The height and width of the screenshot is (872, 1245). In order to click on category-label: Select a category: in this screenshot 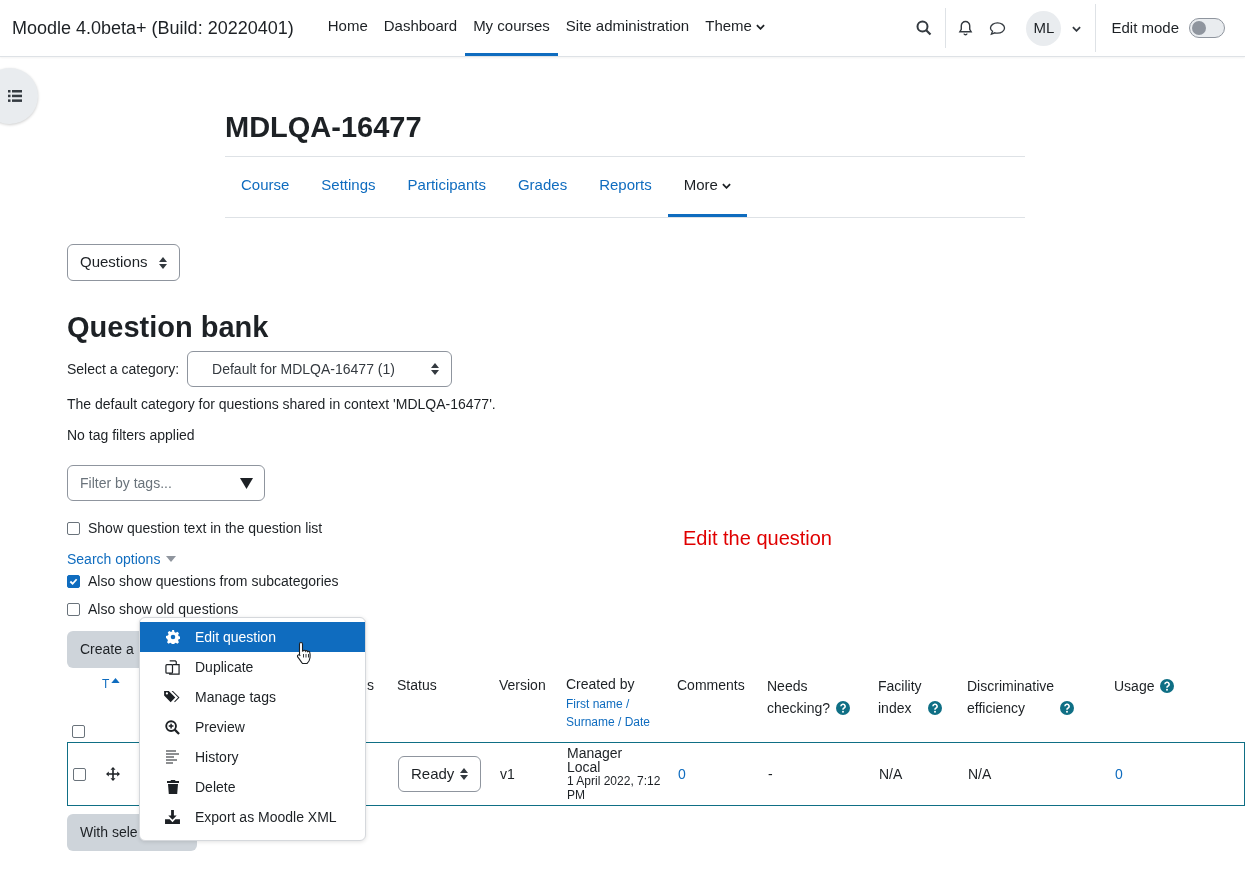, I will do `click(123, 369)`.